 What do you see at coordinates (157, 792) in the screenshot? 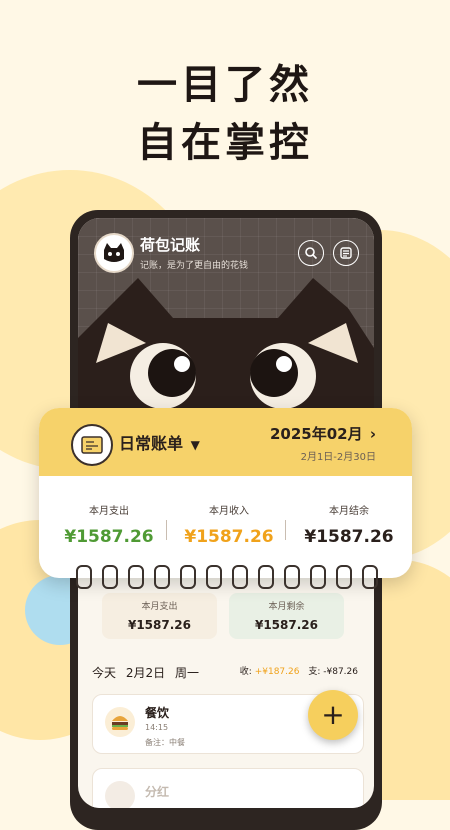
I see `entry-category: 分红` at bounding box center [157, 792].